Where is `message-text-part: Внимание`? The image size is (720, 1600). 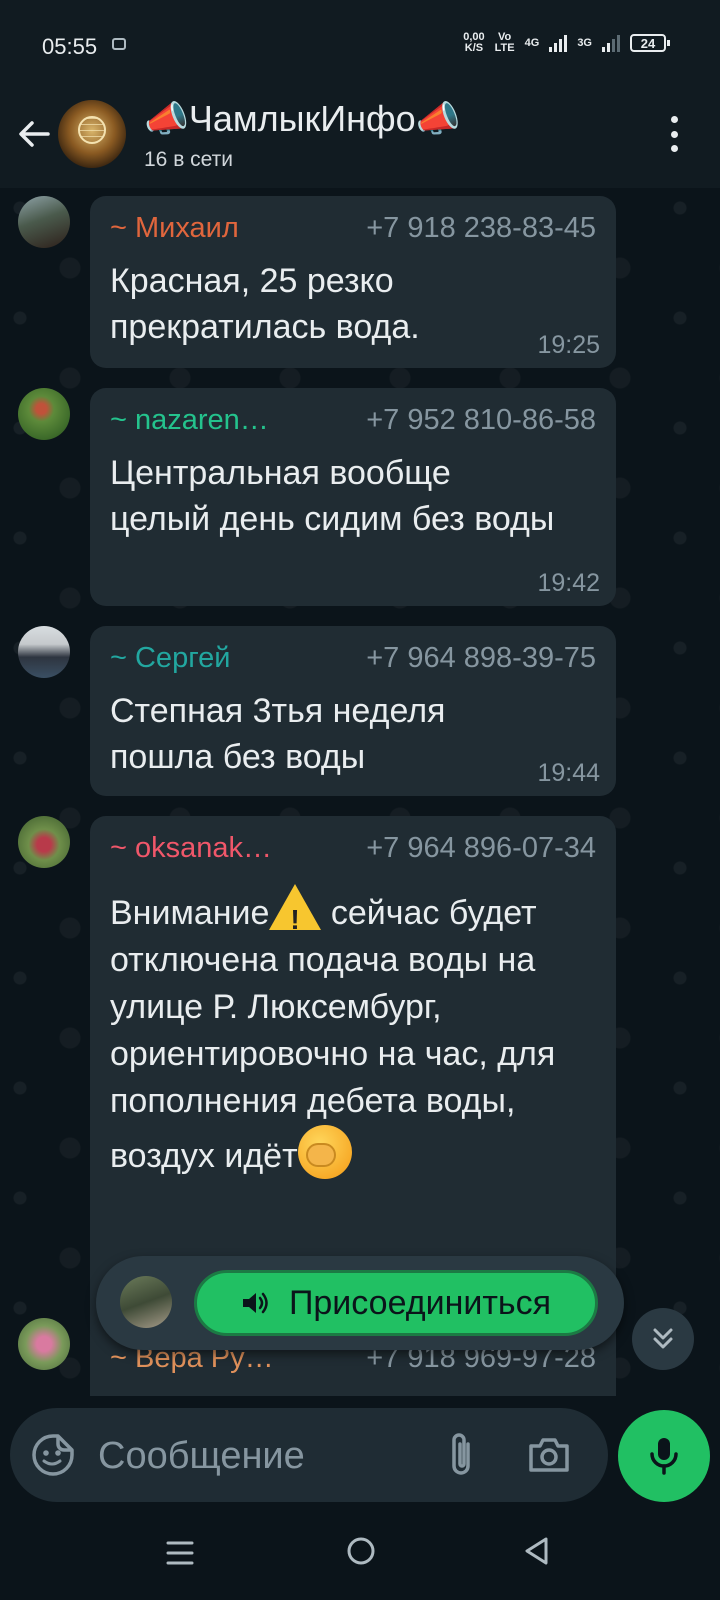 message-text-part: Внимание is located at coordinates (190, 913).